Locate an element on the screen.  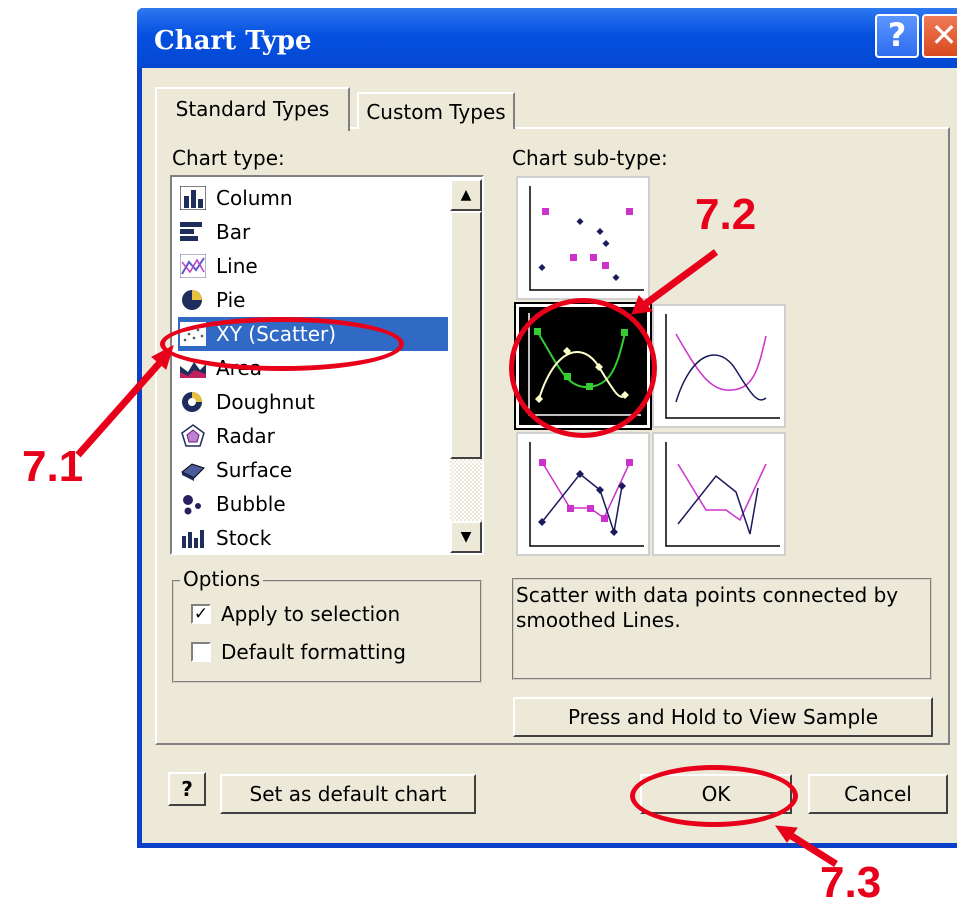
tab-standard-types: Standard Types is located at coordinates (252, 109).